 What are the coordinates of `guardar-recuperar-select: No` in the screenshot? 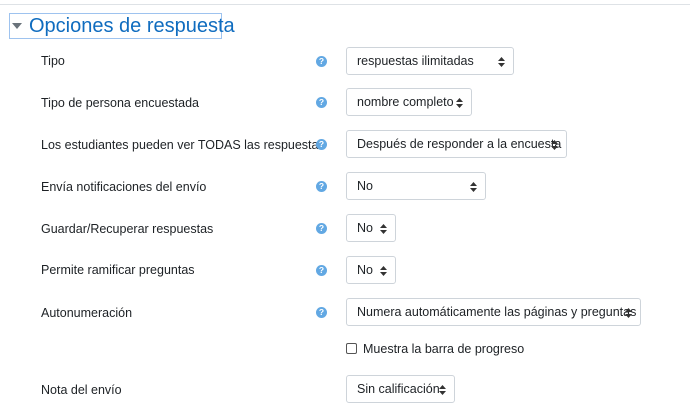 It's located at (371, 228).